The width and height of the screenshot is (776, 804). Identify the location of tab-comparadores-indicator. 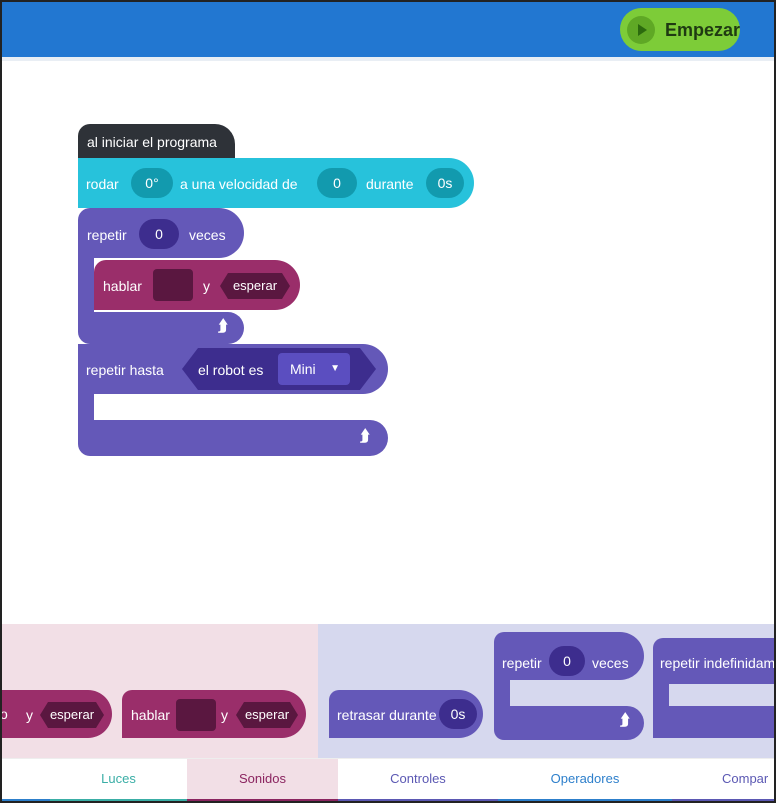
(724, 800).